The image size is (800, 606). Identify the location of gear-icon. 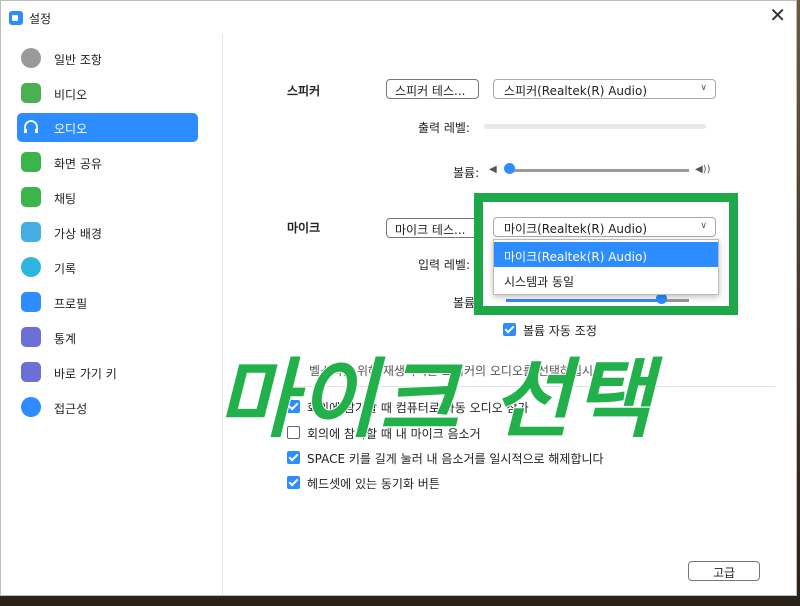
(31, 58).